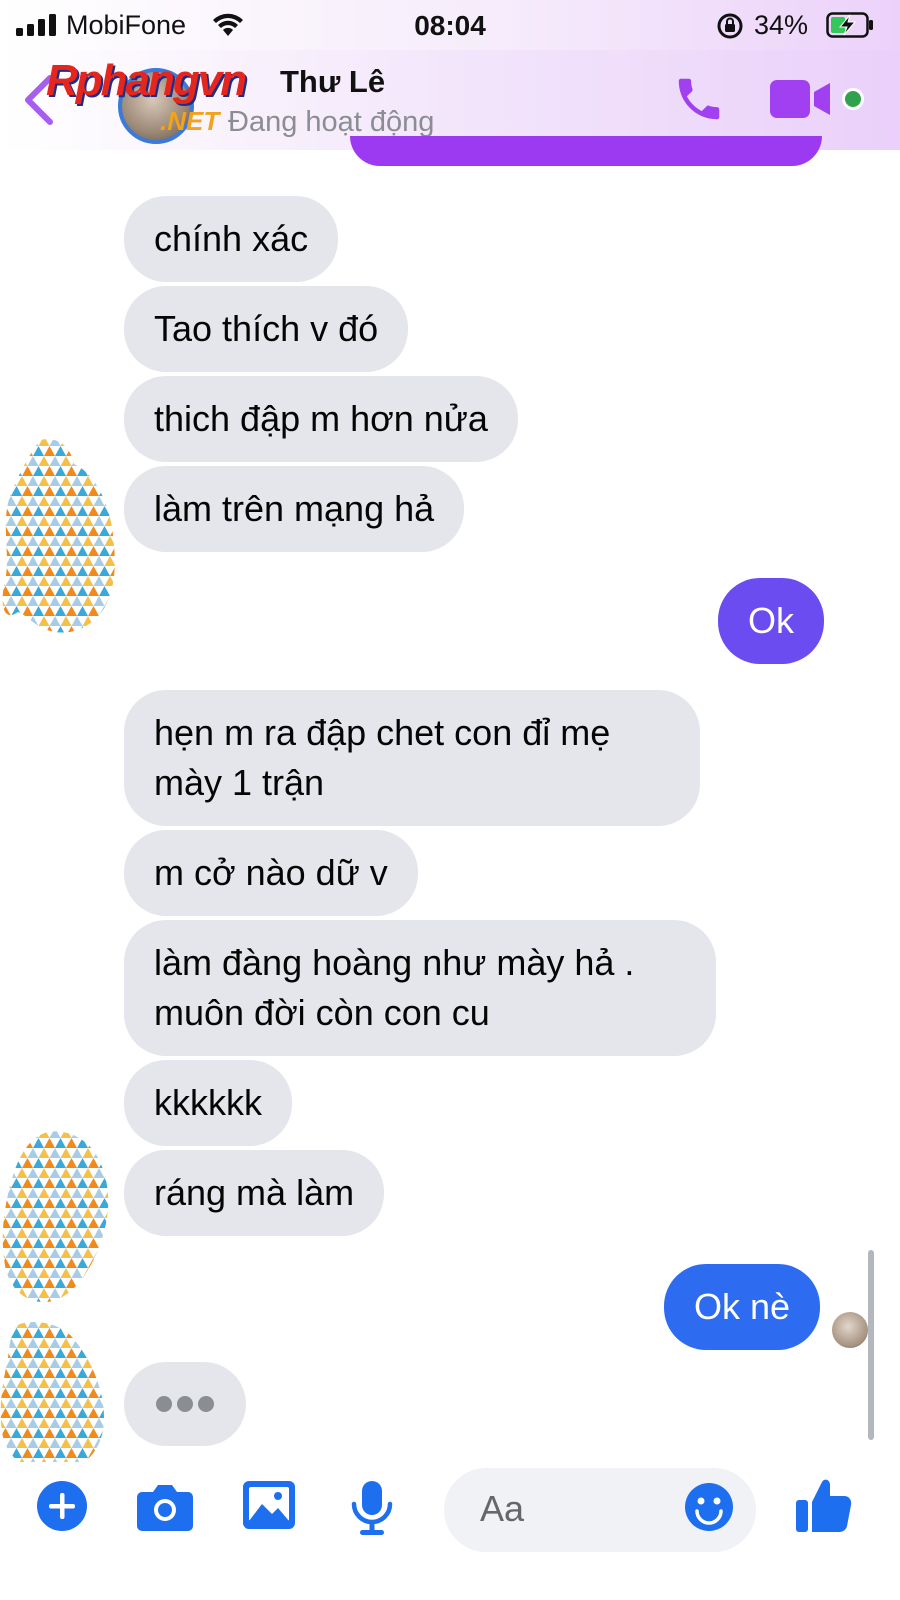  Describe the element at coordinates (801, 99) in the screenshot. I see `video-call-icon` at that location.